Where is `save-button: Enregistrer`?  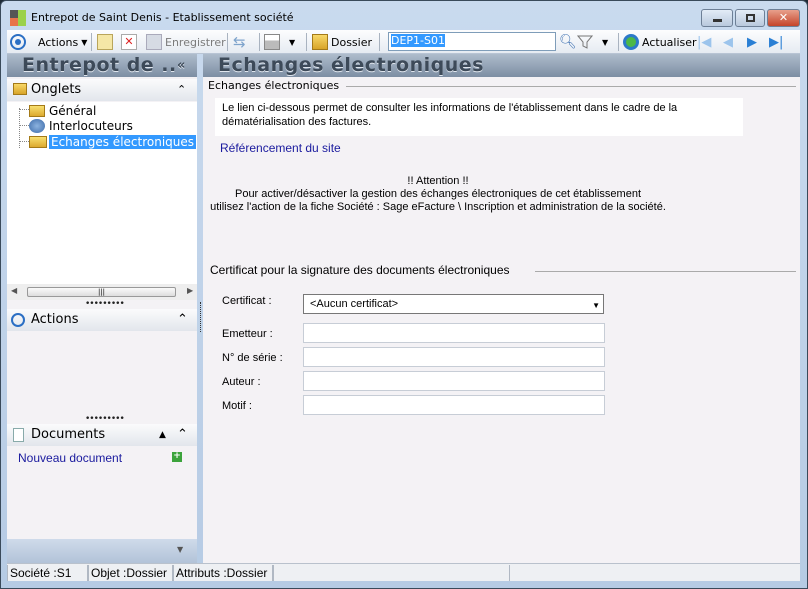 save-button: Enregistrer is located at coordinates (186, 42).